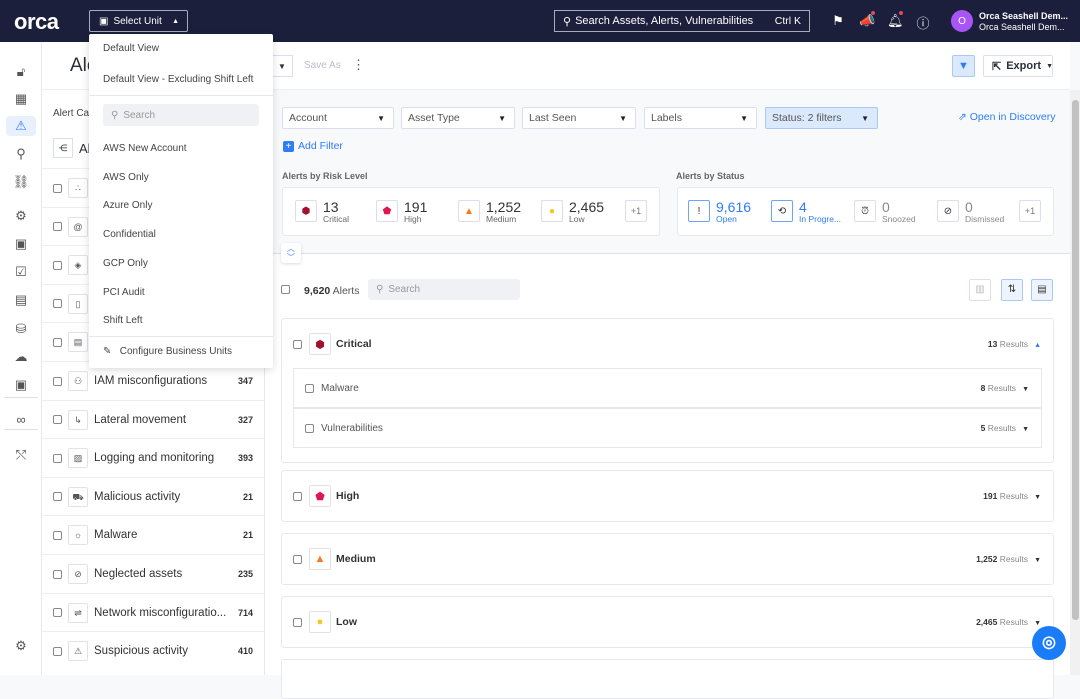 The width and height of the screenshot is (1080, 699). Describe the element at coordinates (970, 212) in the screenshot. I see `status-stat: ⊘ 0 Dismissed` at that location.